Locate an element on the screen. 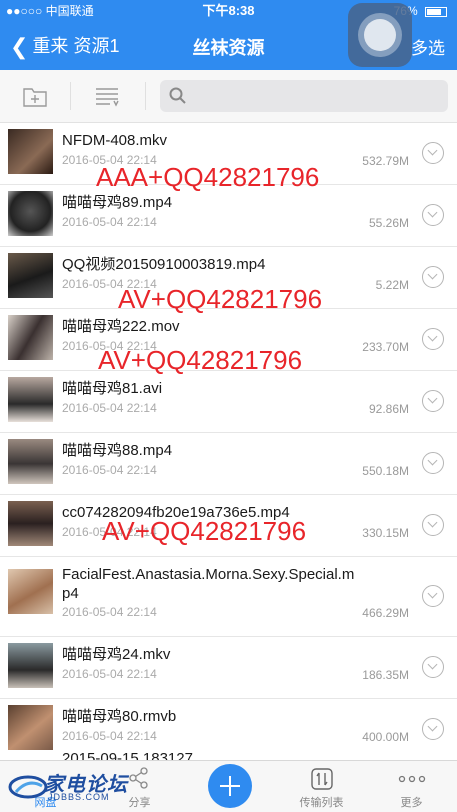 The height and width of the screenshot is (812, 457). battery-fill is located at coordinates (434, 11).